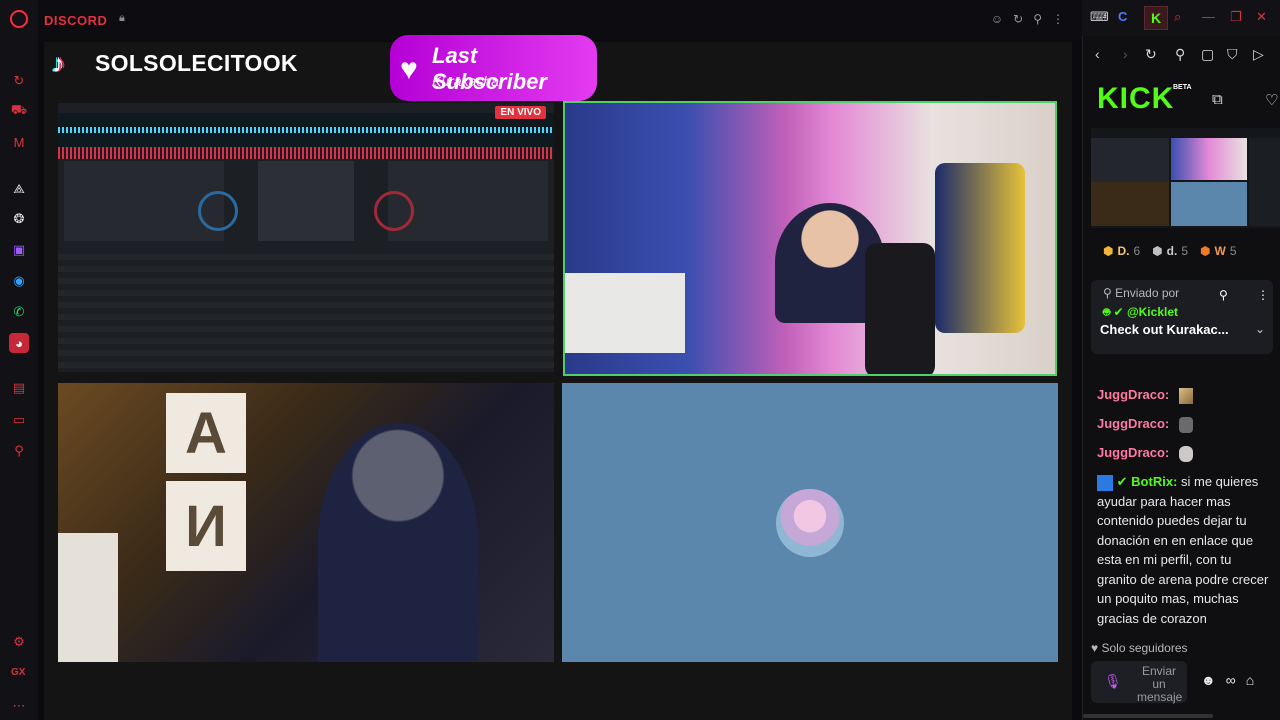 The image size is (1280, 720). Describe the element at coordinates (900, 308) in the screenshot. I see `gaming-chair` at that location.